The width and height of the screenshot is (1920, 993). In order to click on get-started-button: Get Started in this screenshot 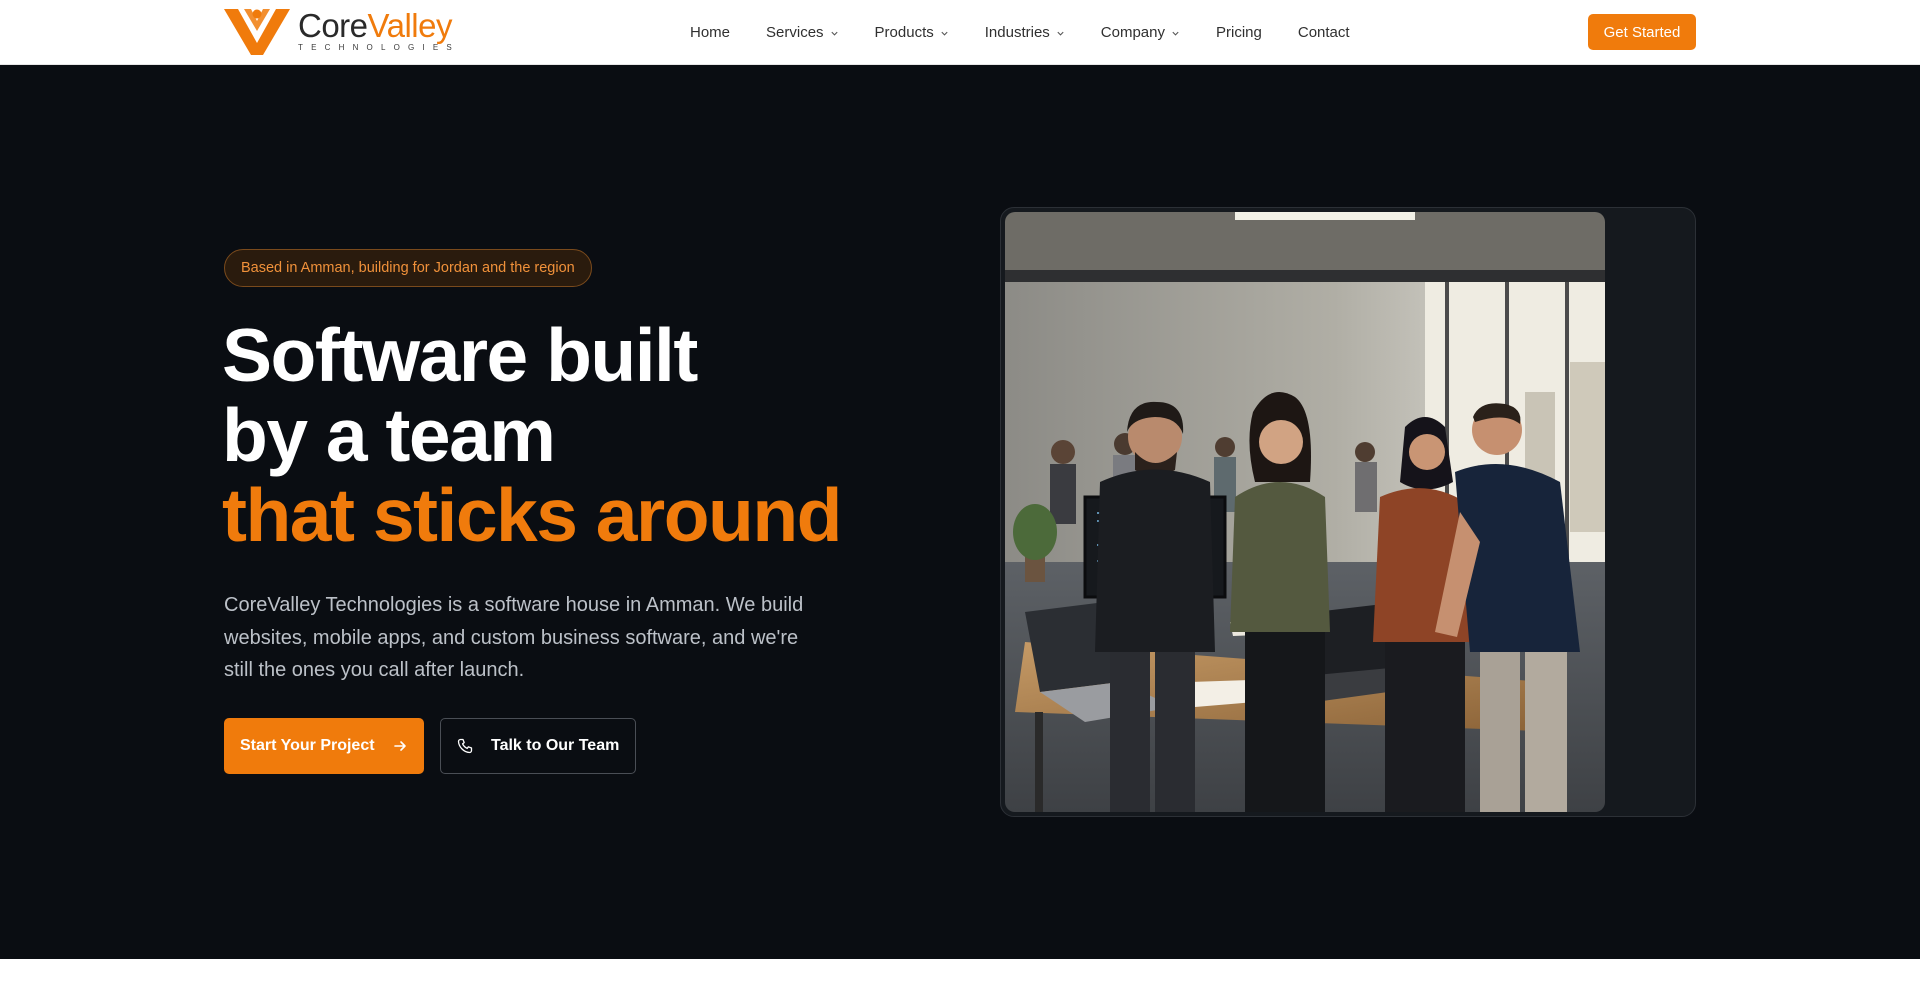, I will do `click(1642, 32)`.